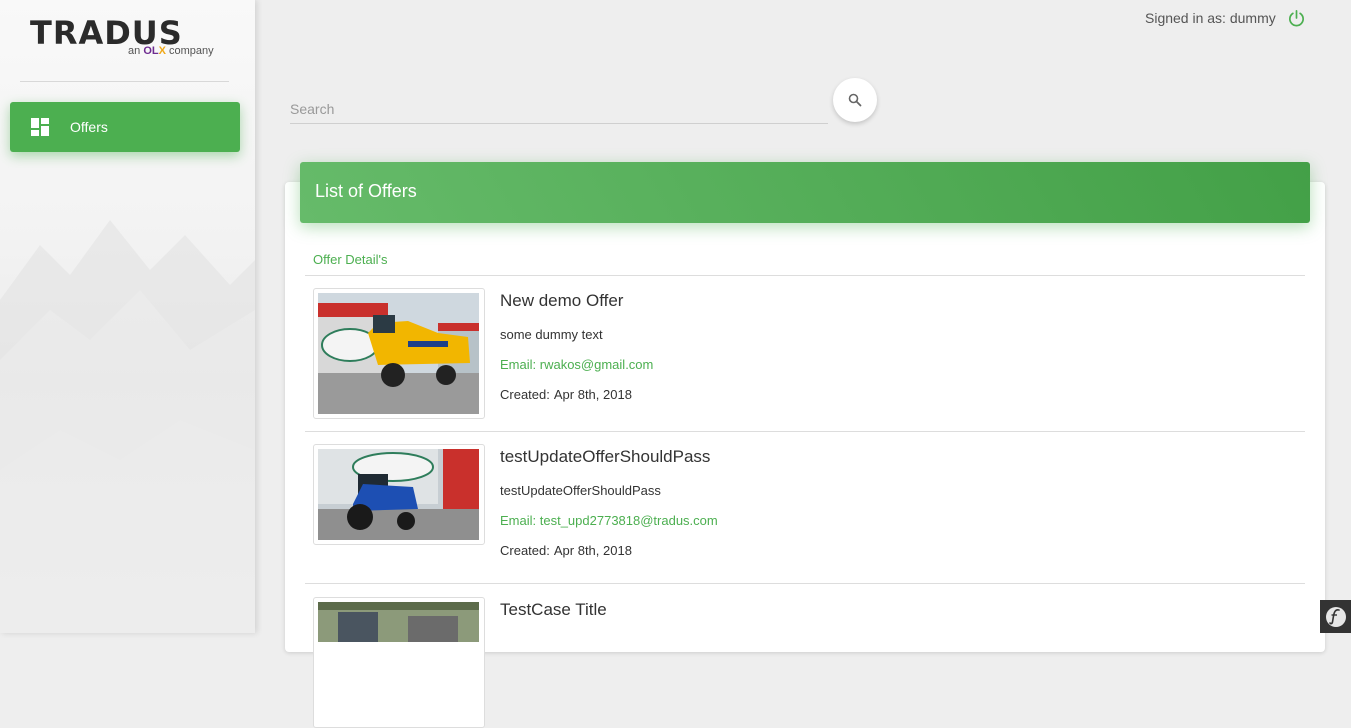 This screenshot has width=1351, height=728. Describe the element at coordinates (366, 191) in the screenshot. I see `page-title: List of Offers` at that location.